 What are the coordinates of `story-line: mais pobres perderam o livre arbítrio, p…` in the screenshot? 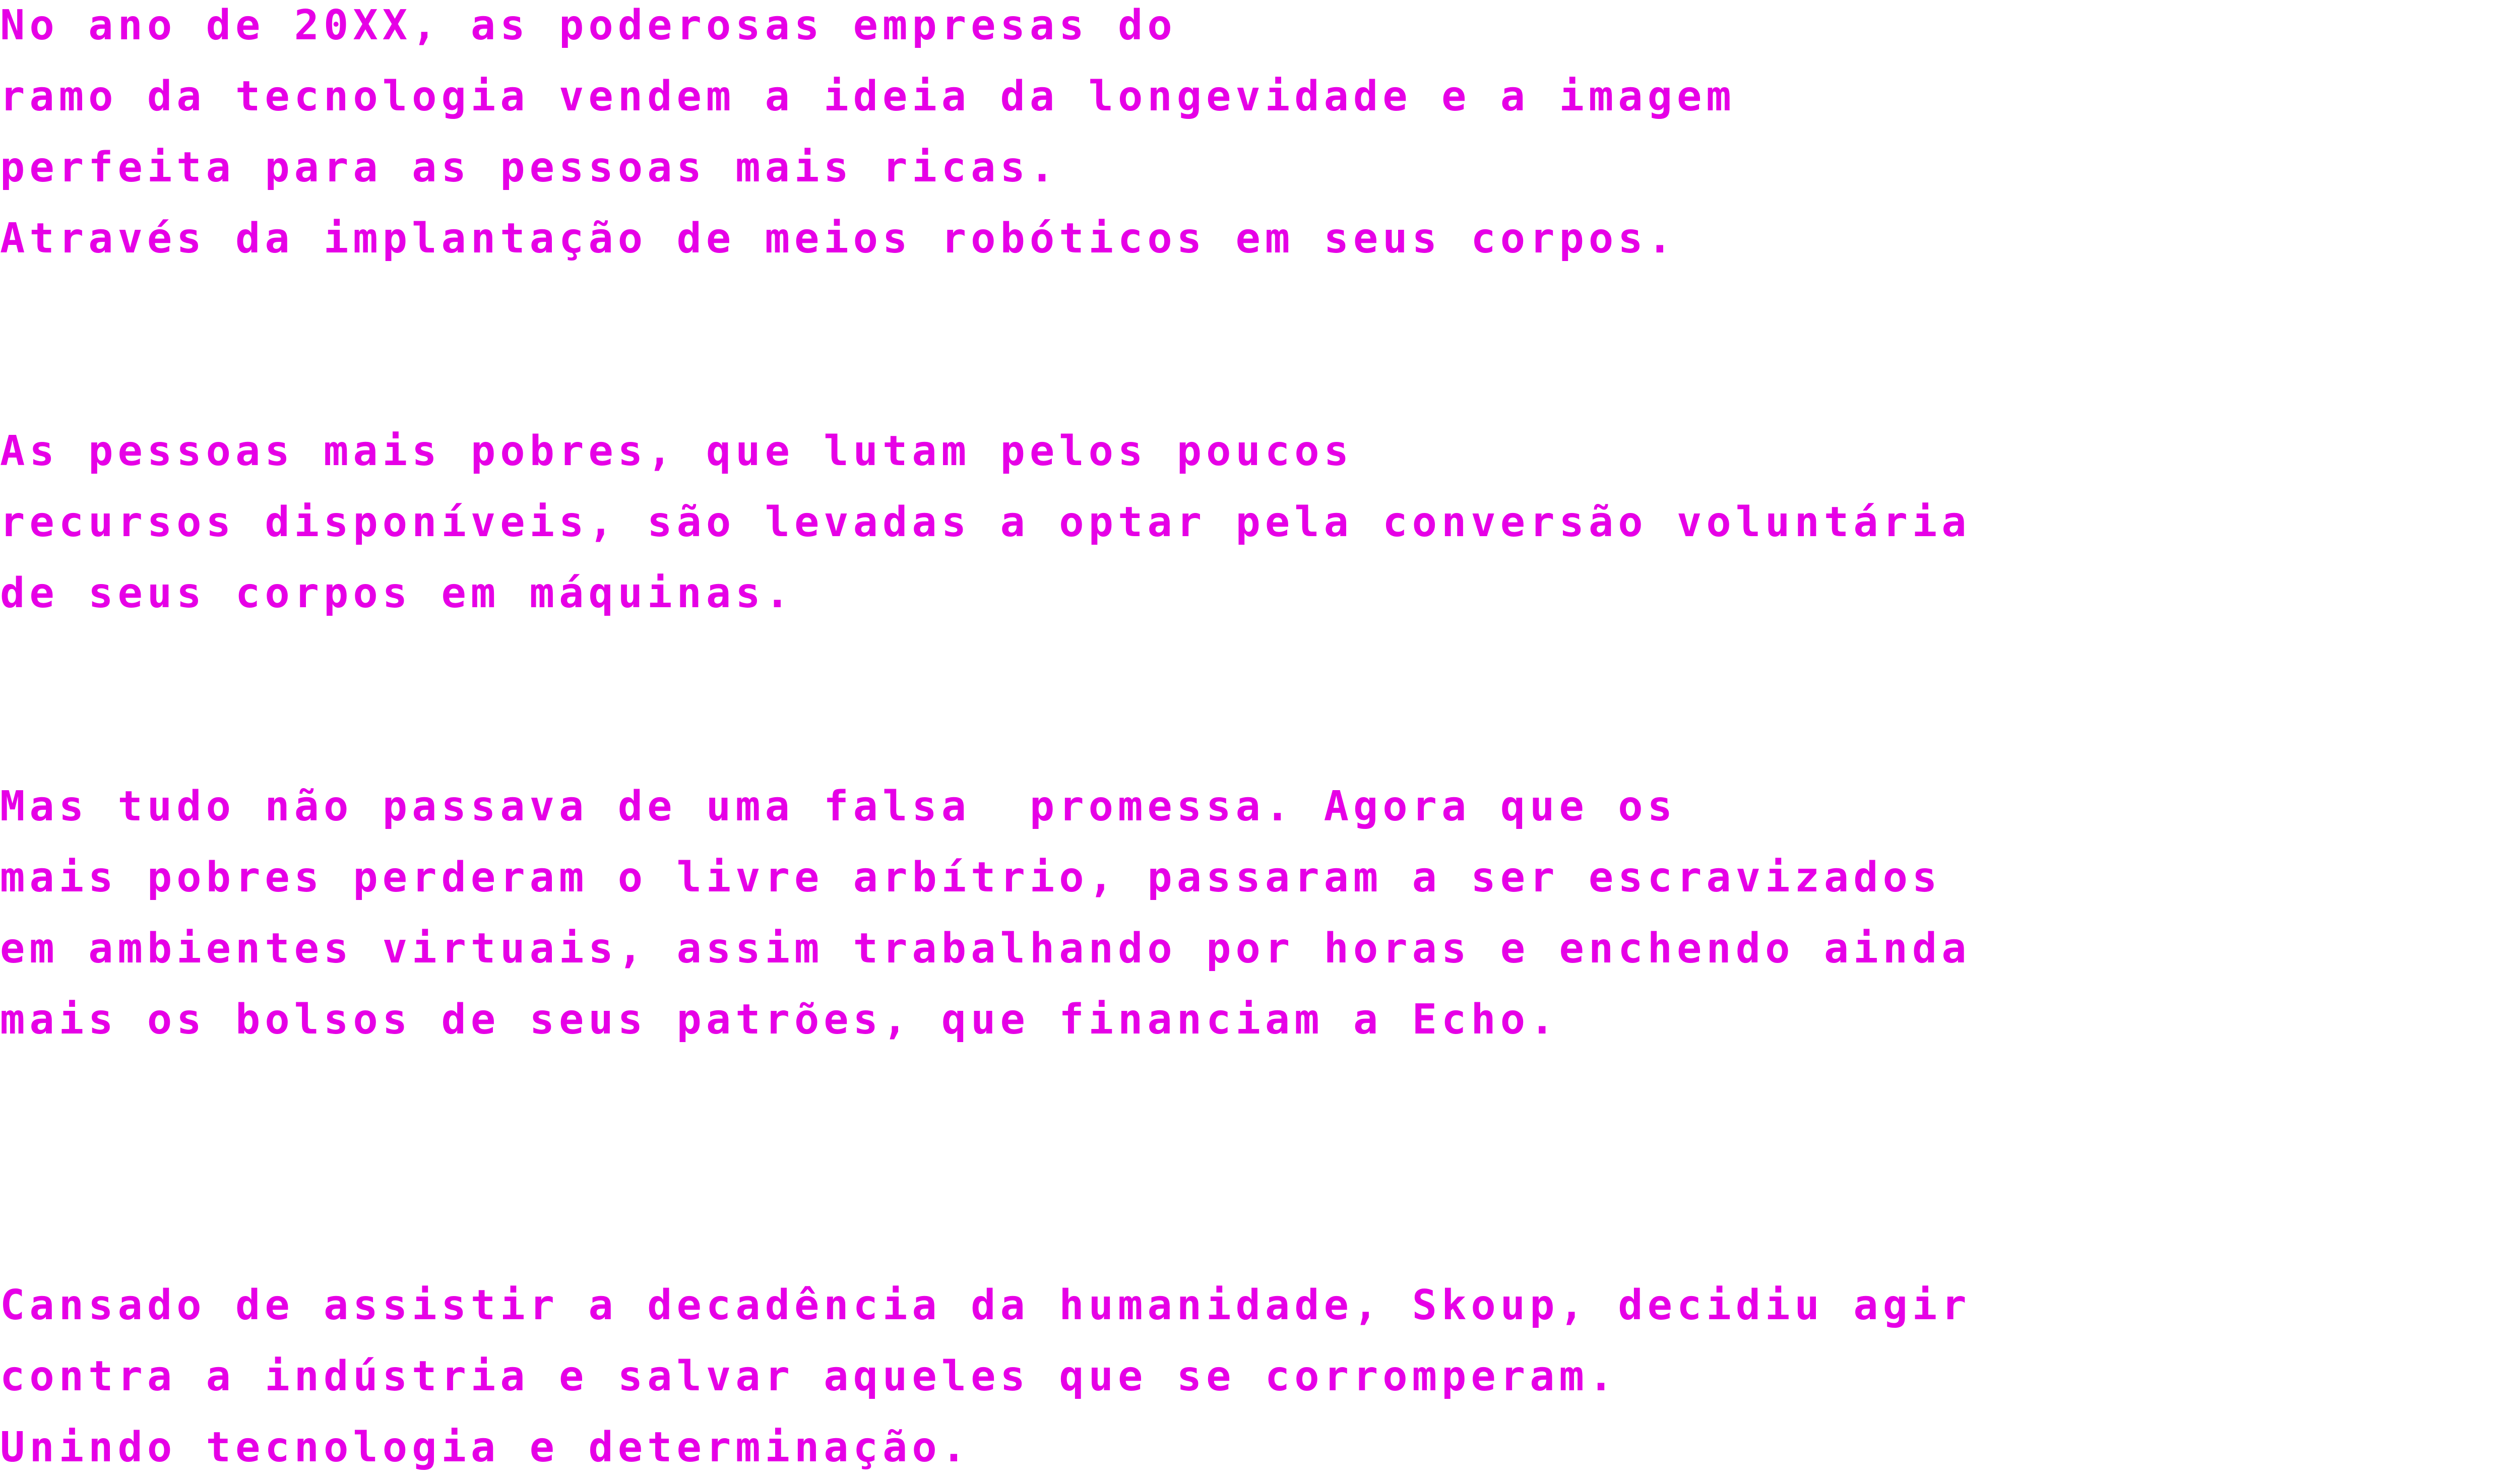 It's located at (971, 877).